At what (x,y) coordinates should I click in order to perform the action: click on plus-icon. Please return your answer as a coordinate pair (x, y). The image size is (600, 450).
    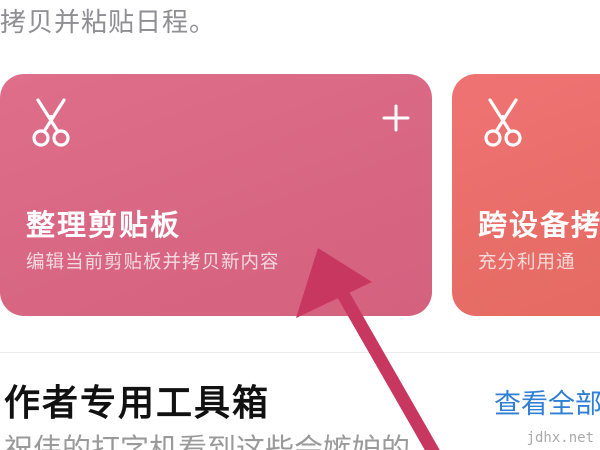
    Looking at the image, I should click on (396, 118).